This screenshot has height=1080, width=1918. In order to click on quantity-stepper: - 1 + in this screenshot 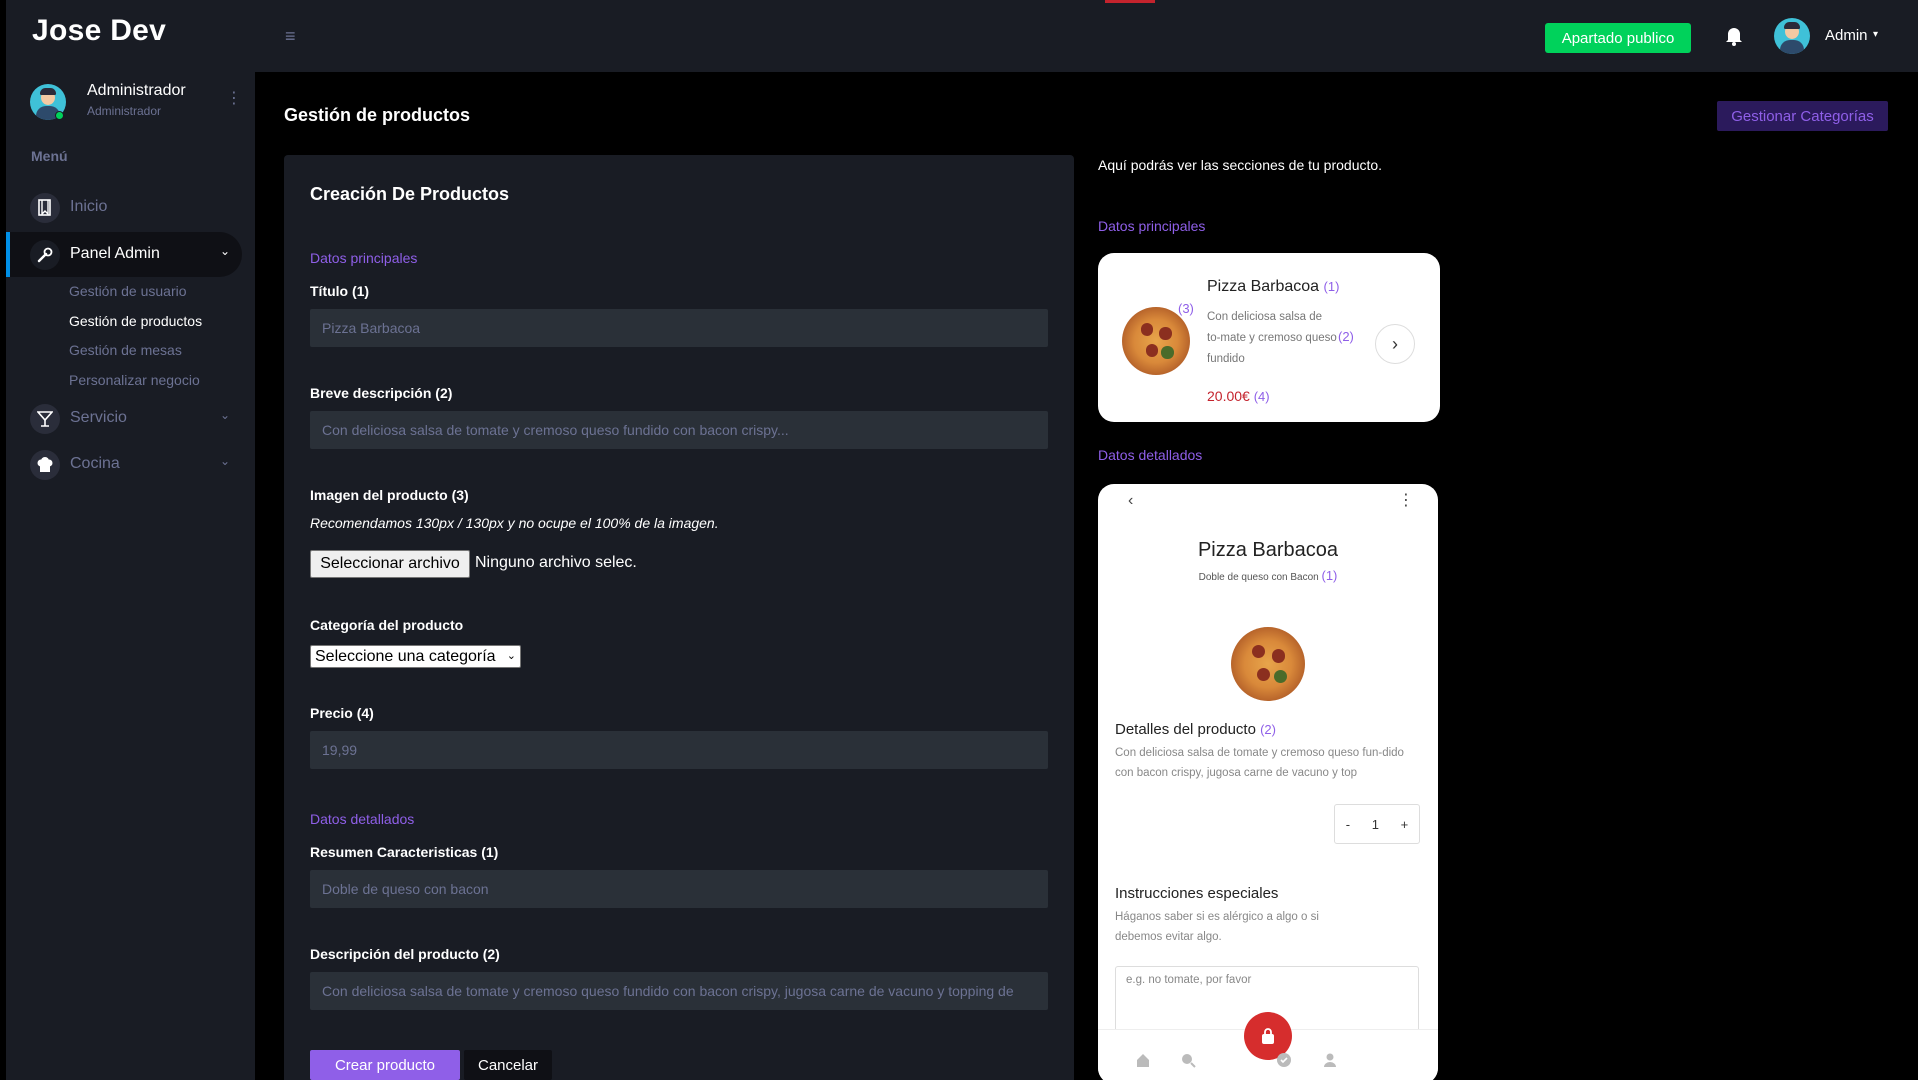, I will do `click(1377, 824)`.